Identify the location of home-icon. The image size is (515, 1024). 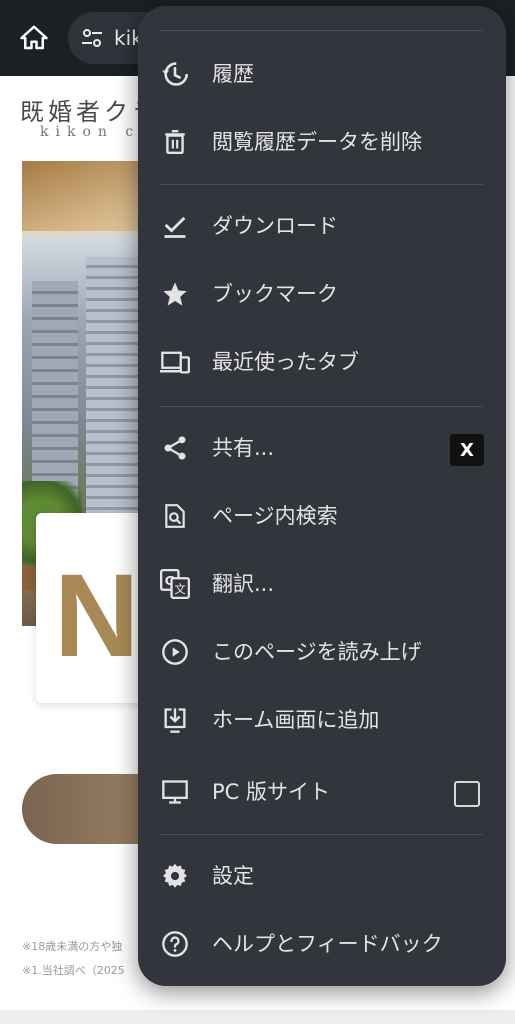
(34, 38).